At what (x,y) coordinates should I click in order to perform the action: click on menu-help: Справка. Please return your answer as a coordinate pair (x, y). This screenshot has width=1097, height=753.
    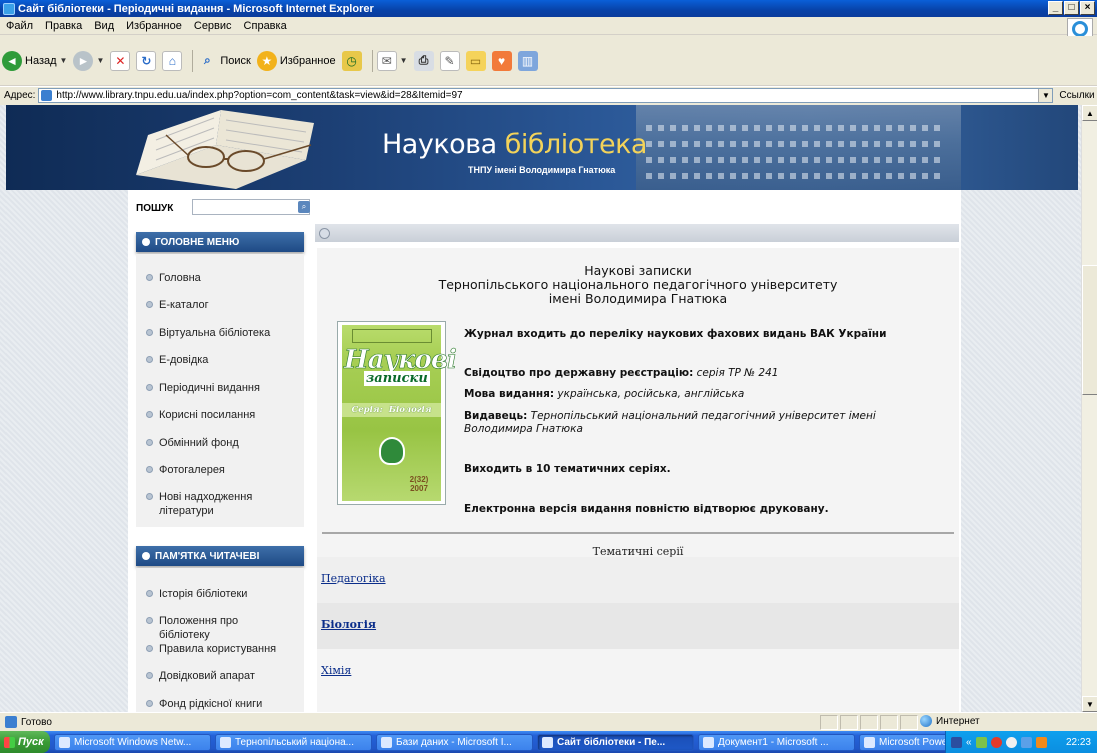
    Looking at the image, I should click on (265, 26).